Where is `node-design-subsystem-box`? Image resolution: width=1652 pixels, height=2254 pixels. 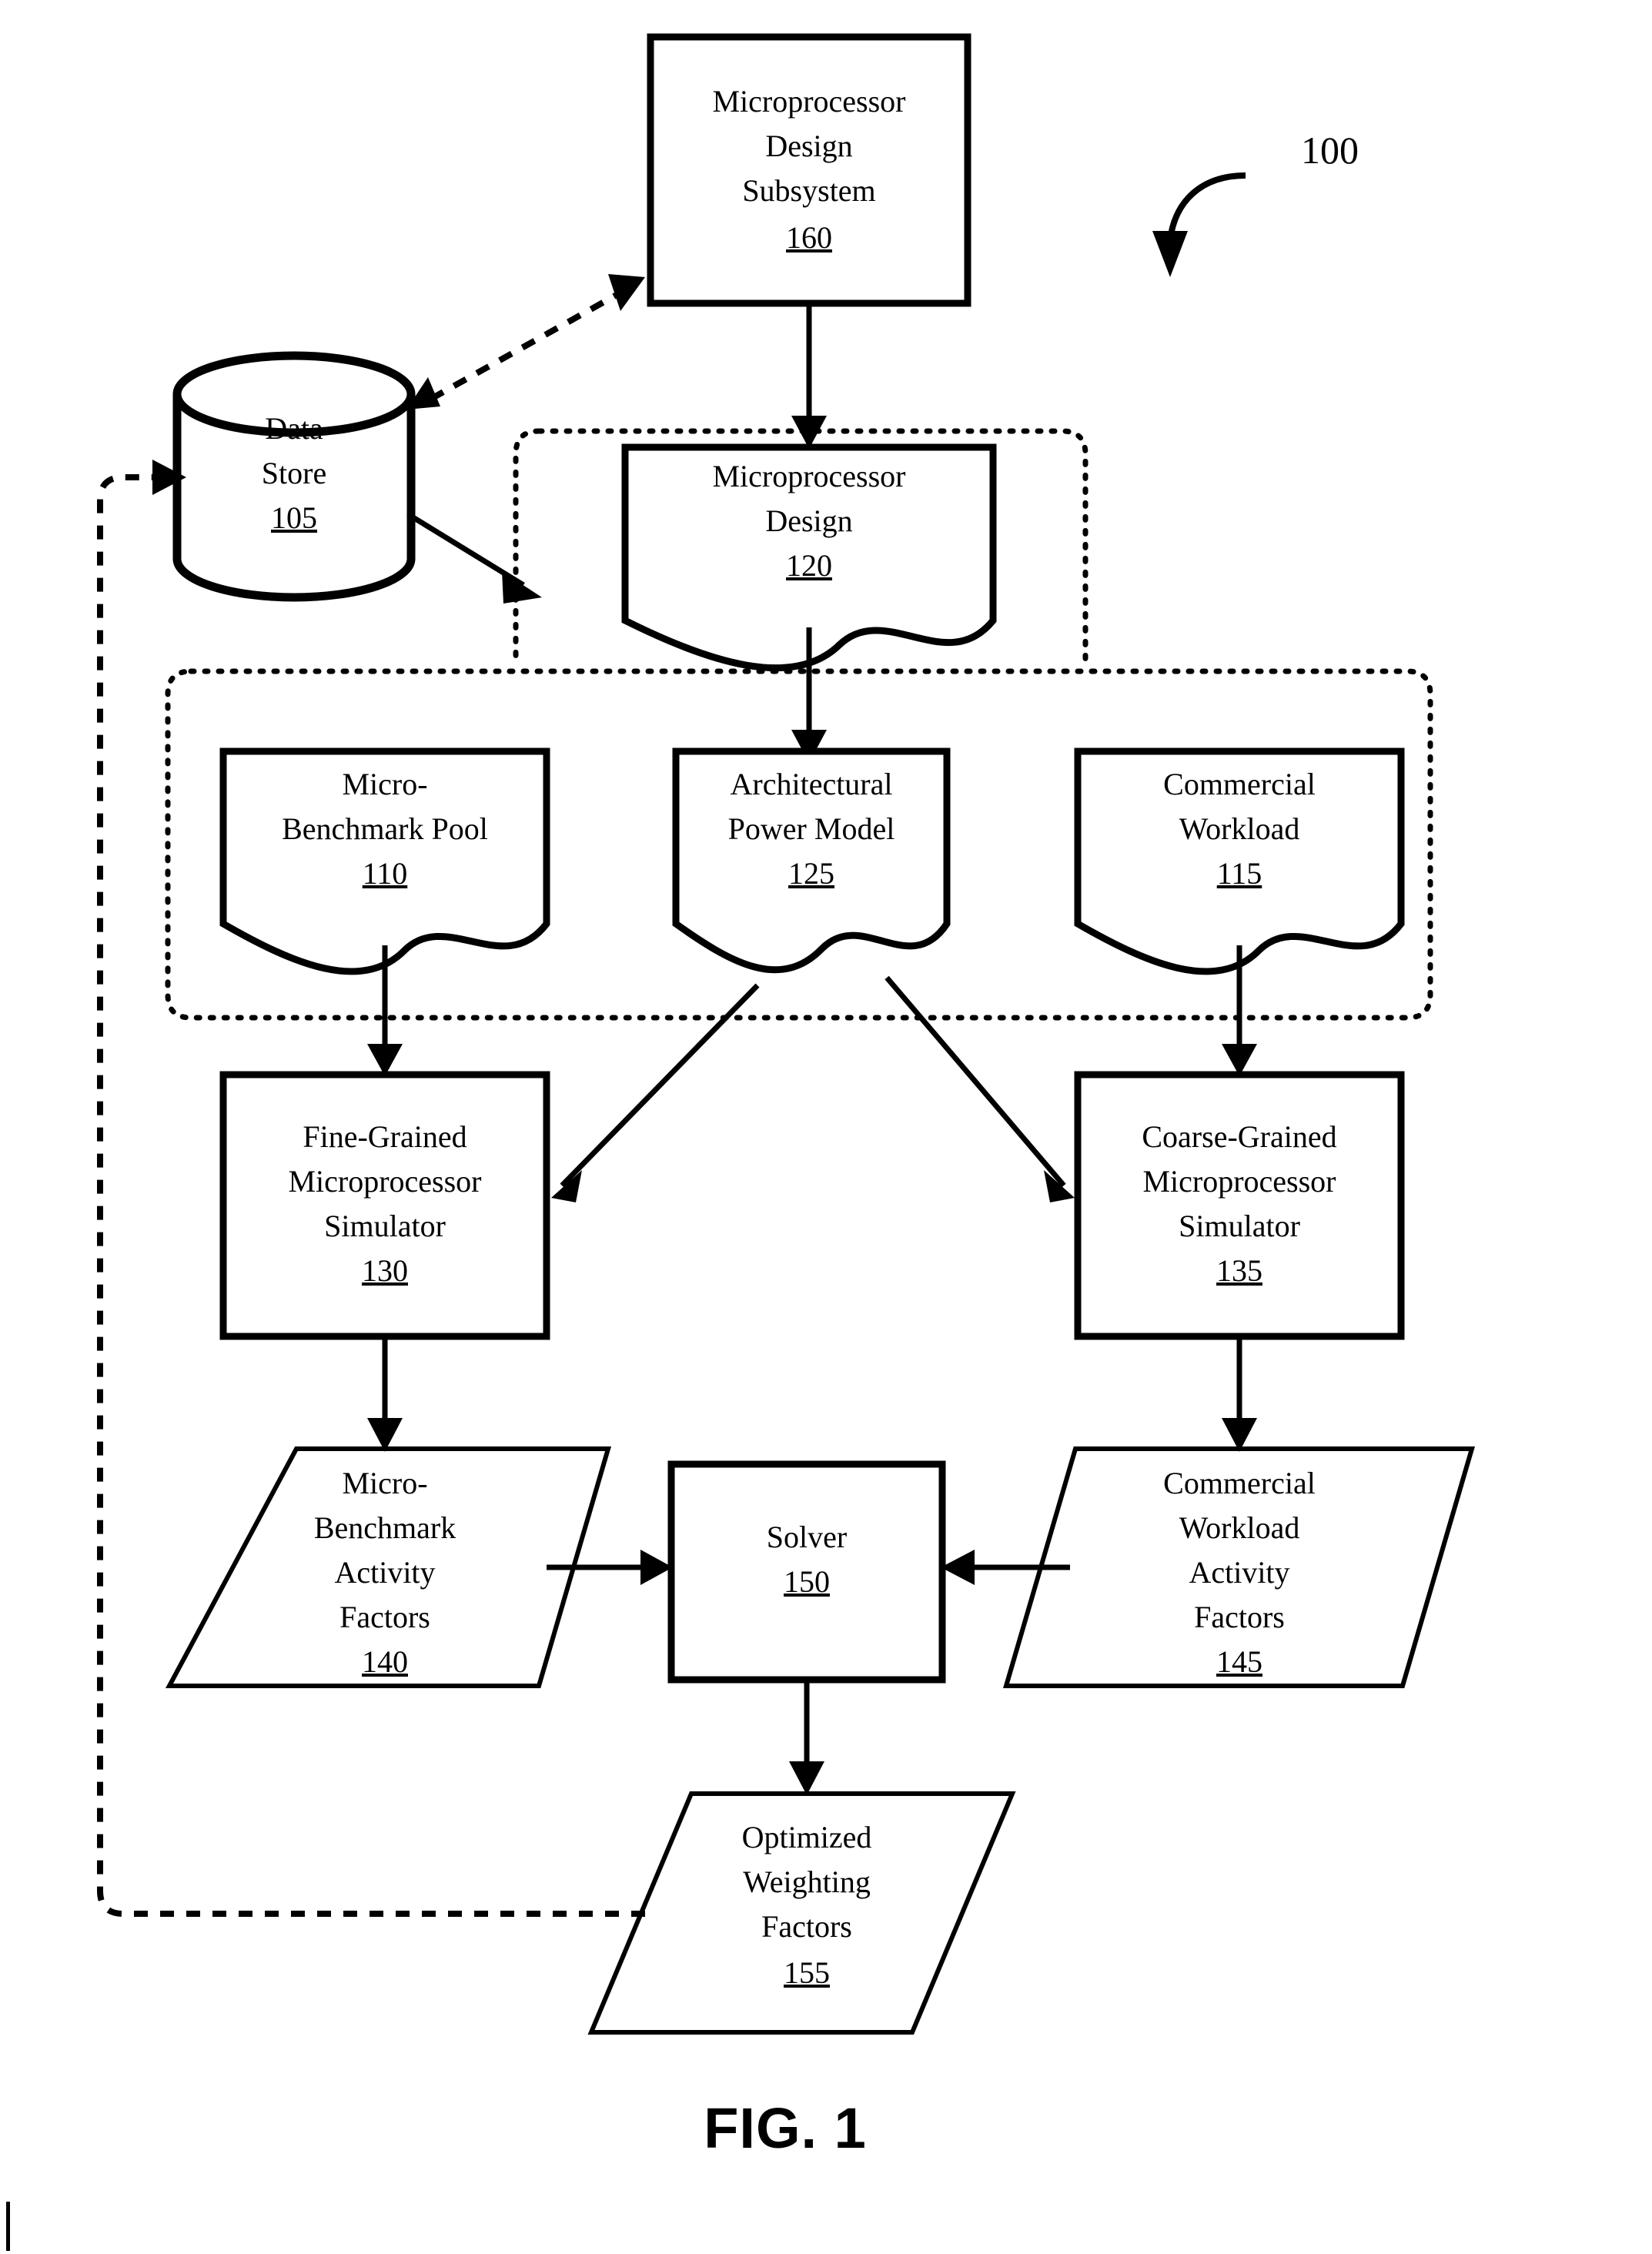
node-design-subsystem-box is located at coordinates (809, 170).